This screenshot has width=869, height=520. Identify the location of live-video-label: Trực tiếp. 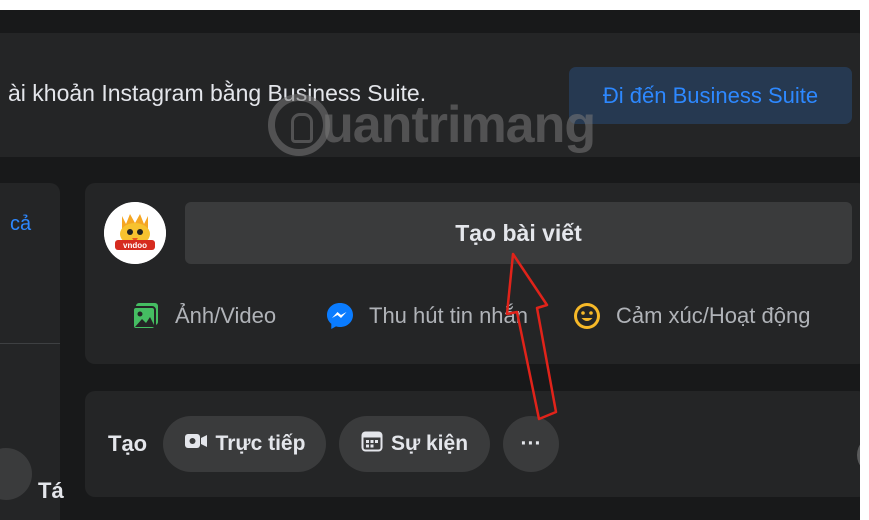
(260, 443).